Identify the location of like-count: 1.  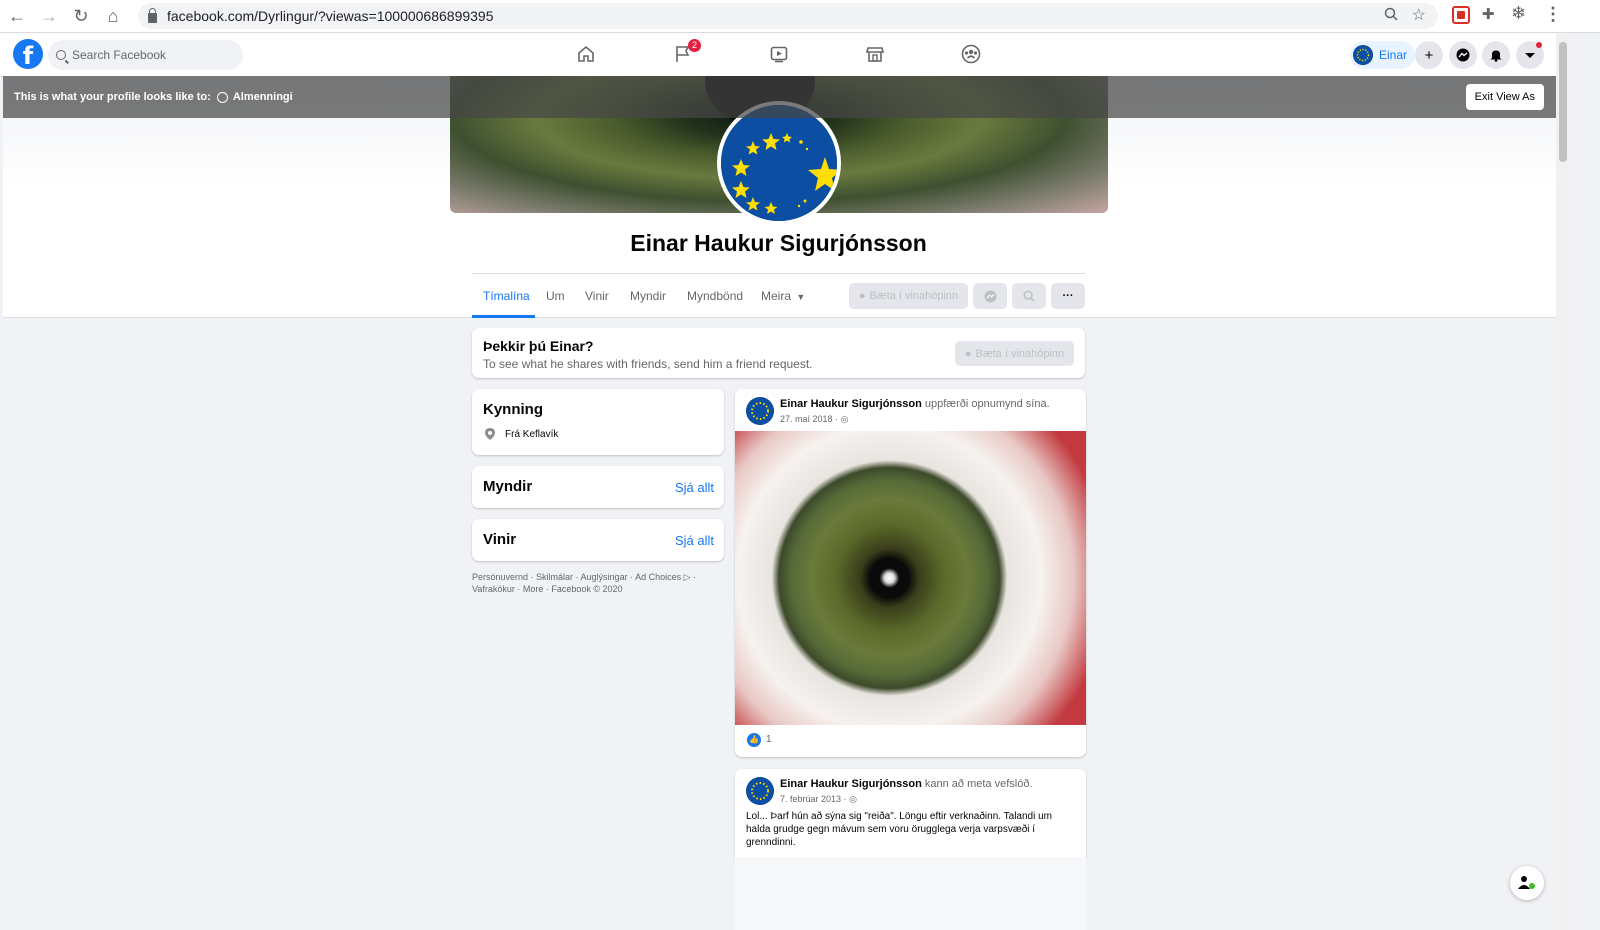
(769, 739).